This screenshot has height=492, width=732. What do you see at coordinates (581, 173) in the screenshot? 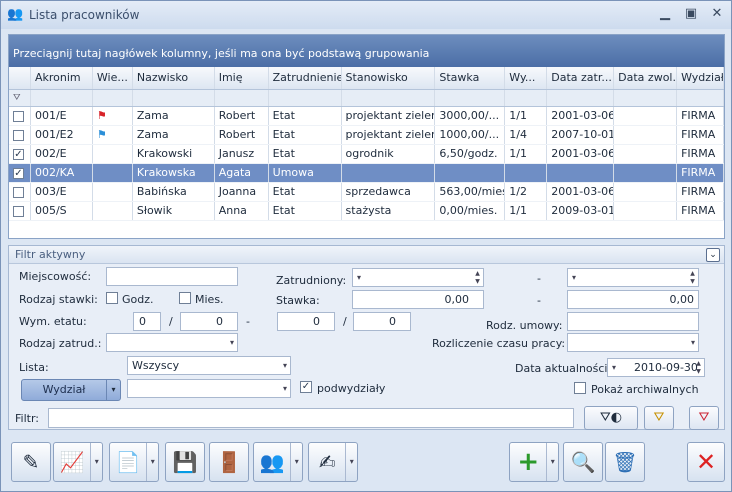
I see `cell-data_zatr` at bounding box center [581, 173].